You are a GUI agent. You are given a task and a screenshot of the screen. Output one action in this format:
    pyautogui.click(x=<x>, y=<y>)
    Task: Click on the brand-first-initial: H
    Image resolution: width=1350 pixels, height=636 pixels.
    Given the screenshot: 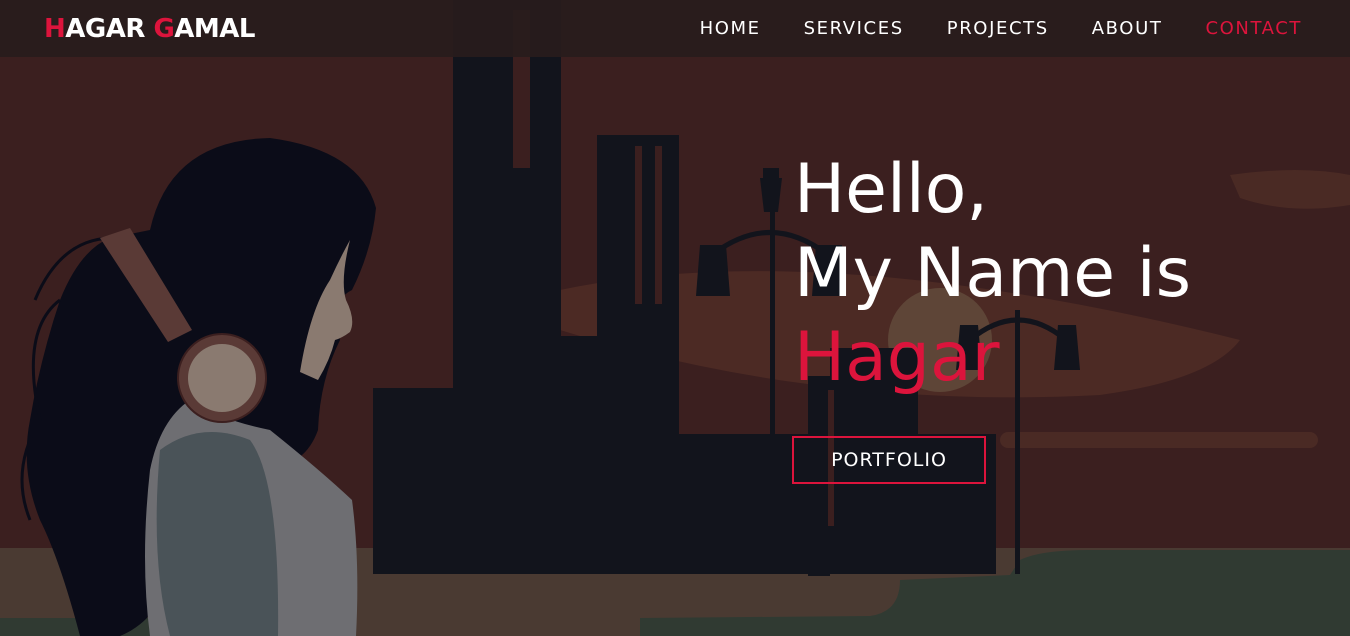 What is the action you would take?
    pyautogui.click(x=55, y=28)
    